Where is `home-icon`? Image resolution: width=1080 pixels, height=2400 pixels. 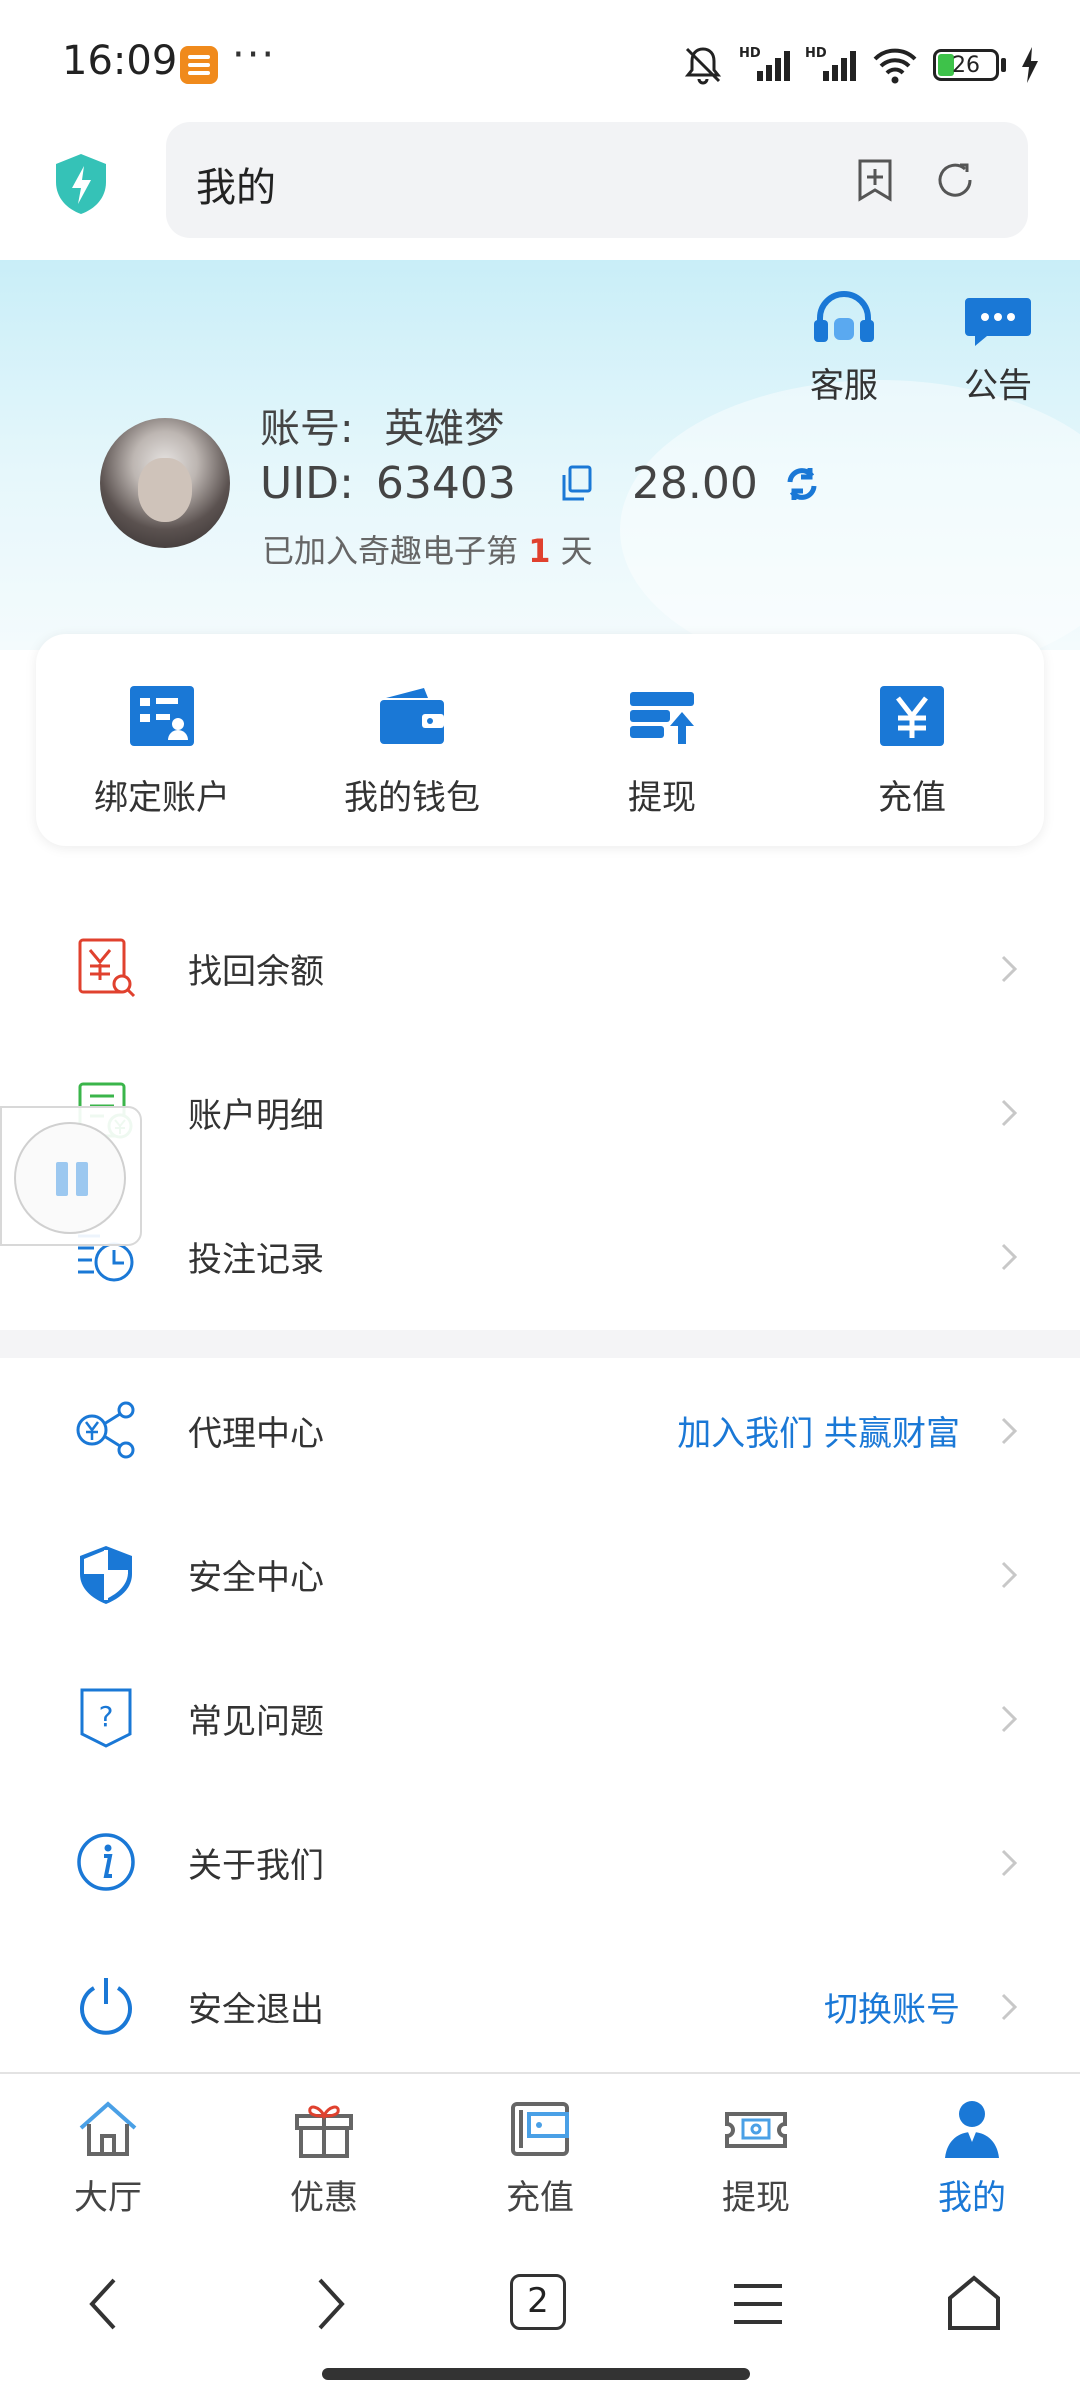 home-icon is located at coordinates (108, 2128).